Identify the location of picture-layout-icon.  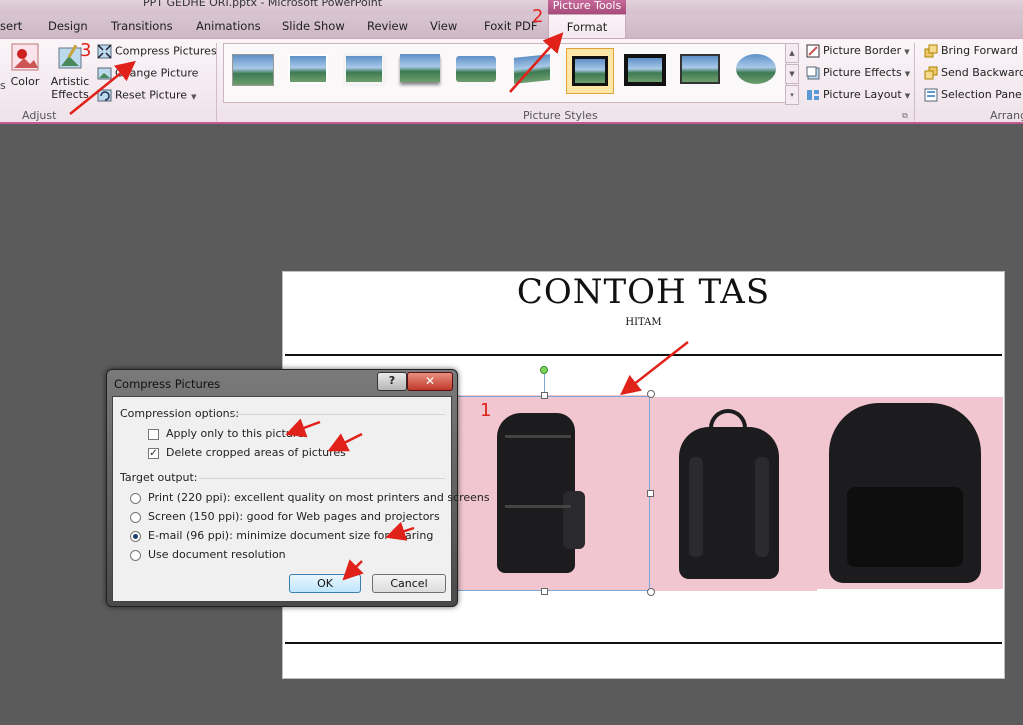
(813, 95).